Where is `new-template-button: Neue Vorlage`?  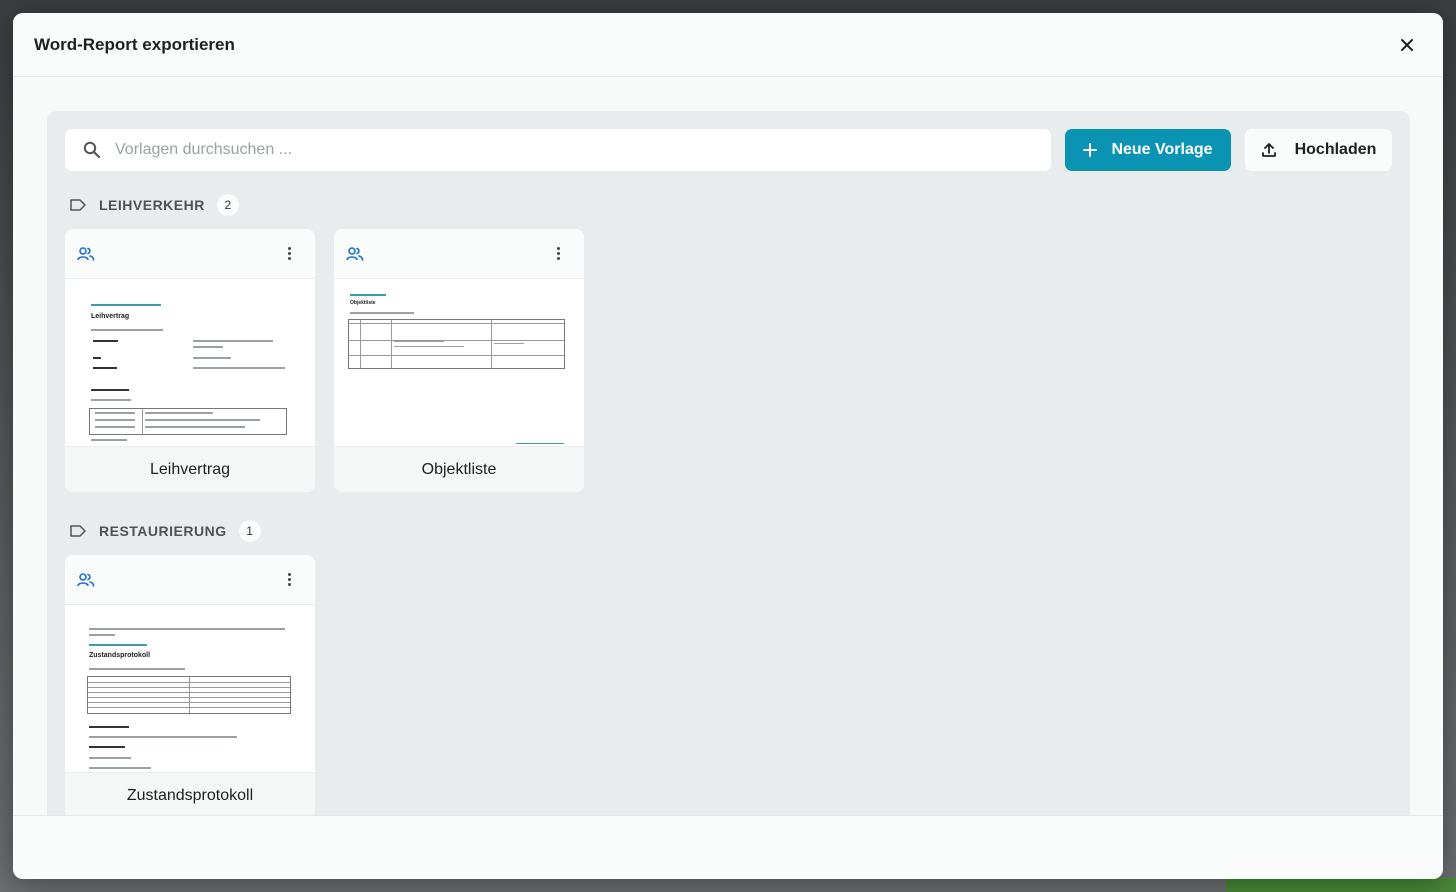 new-template-button: Neue Vorlage is located at coordinates (1148, 150).